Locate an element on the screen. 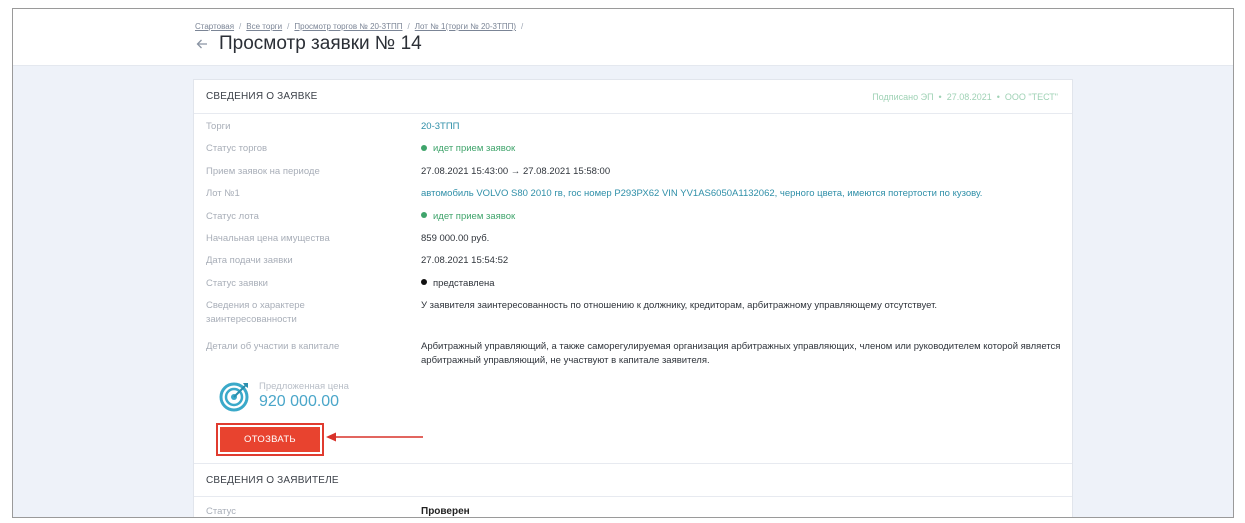 The height and width of the screenshot is (523, 1245). signature-info: Подписано ЭП • 27.08.2021 • ООО "ТЕСТ" is located at coordinates (965, 96).